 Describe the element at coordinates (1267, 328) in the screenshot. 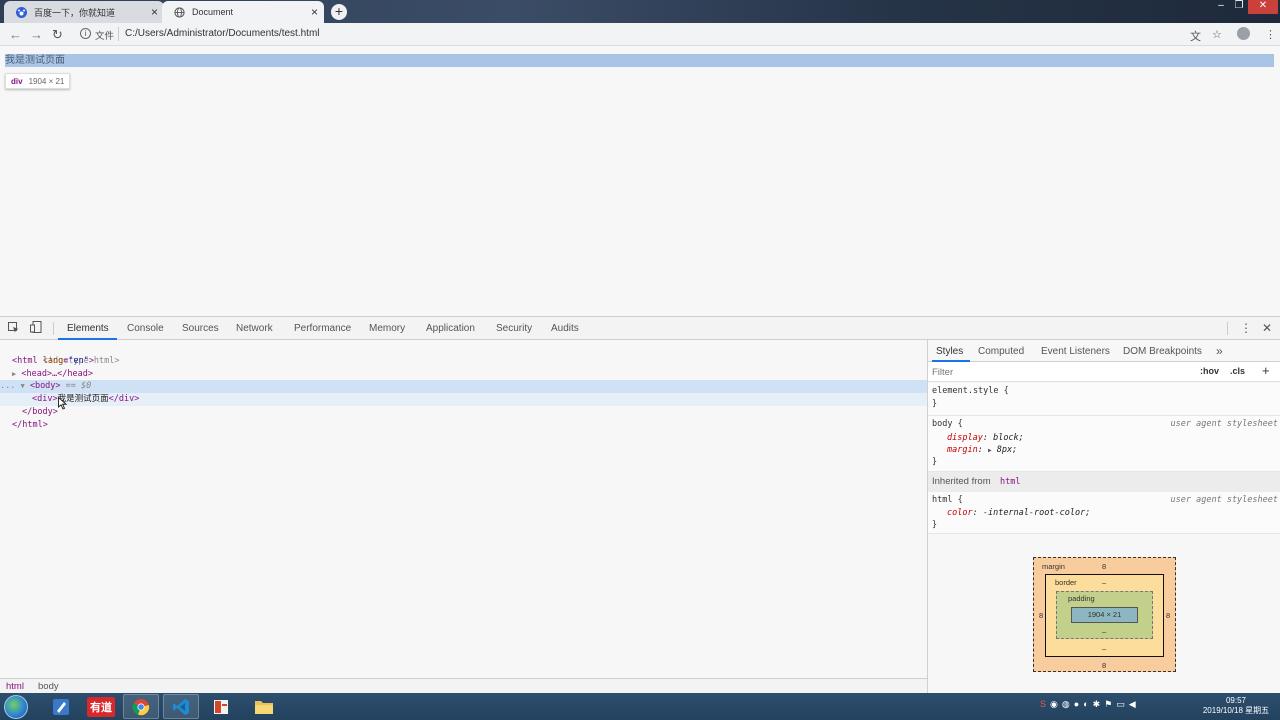

I see `close-devtools-icon: ✕` at that location.